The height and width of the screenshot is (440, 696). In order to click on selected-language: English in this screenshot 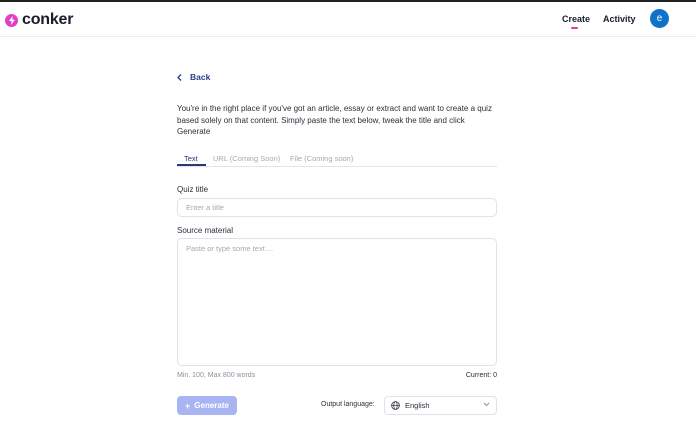, I will do `click(417, 405)`.